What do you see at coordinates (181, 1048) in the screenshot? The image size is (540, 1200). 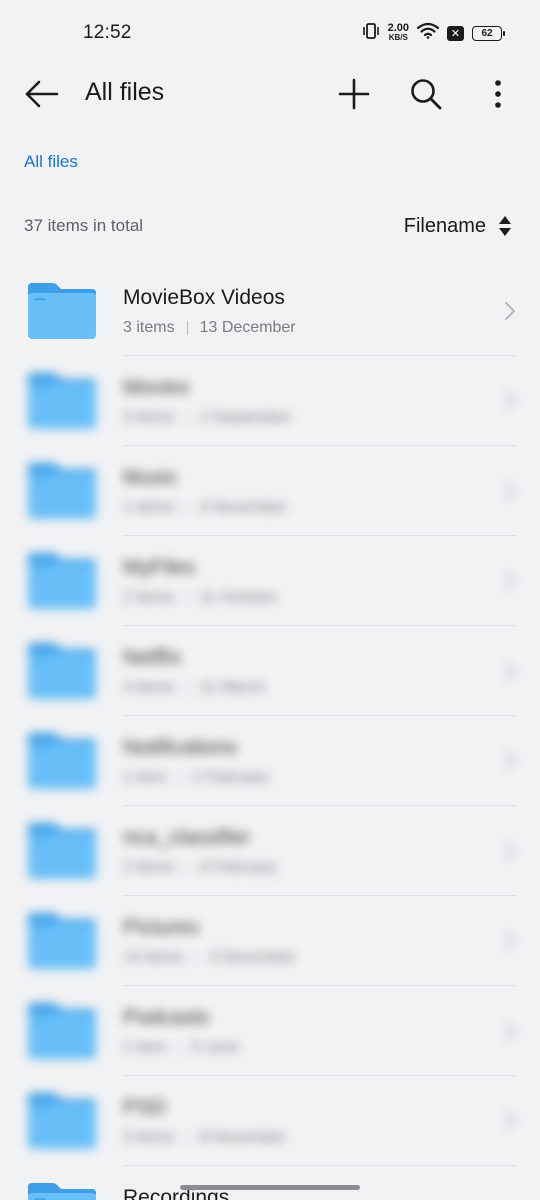 I see `file-meta: 1 item 5 June` at bounding box center [181, 1048].